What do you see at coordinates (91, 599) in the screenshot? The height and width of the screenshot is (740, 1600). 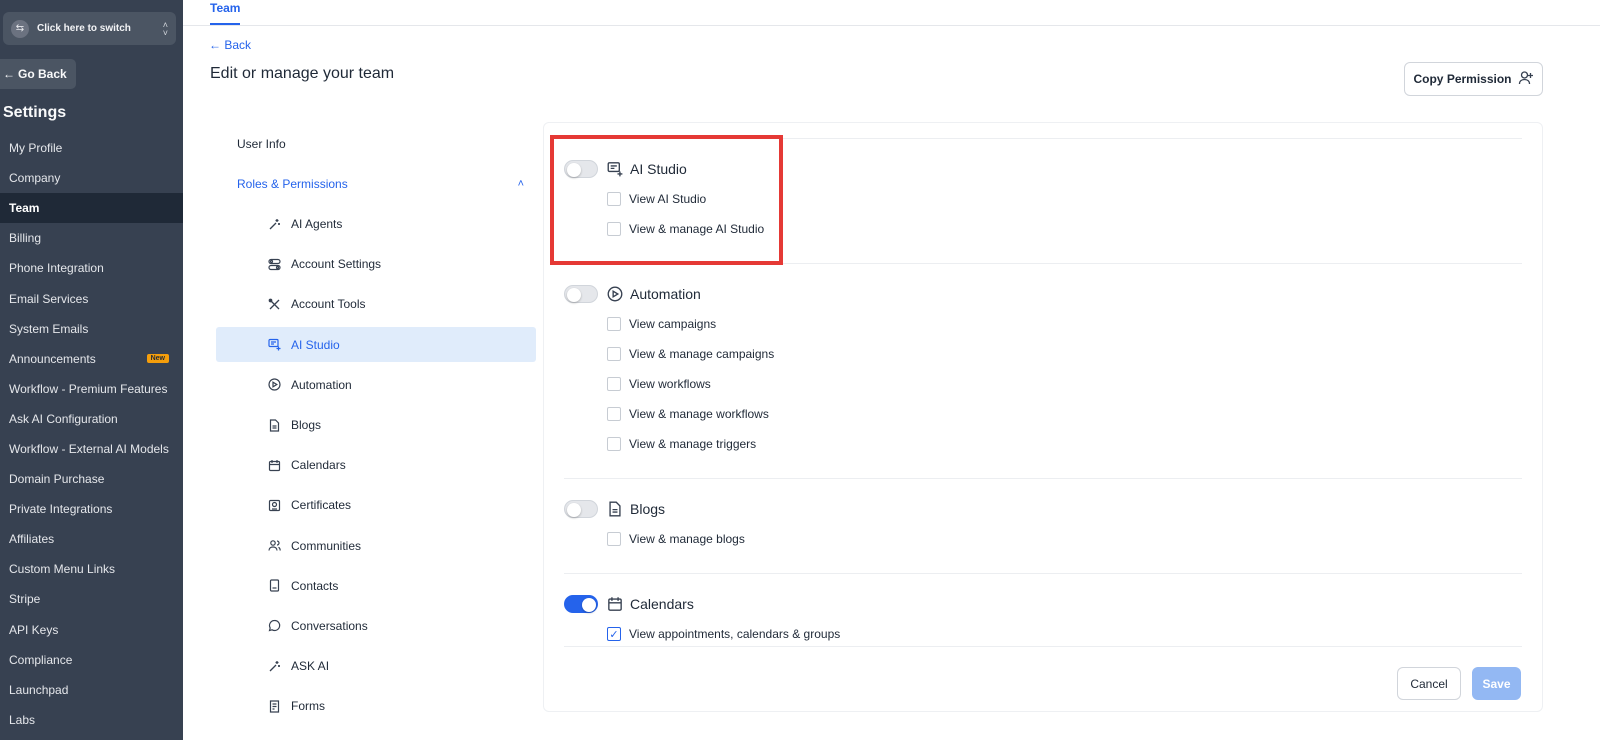 I see `sidebar-item-stripe: Stripe` at bounding box center [91, 599].